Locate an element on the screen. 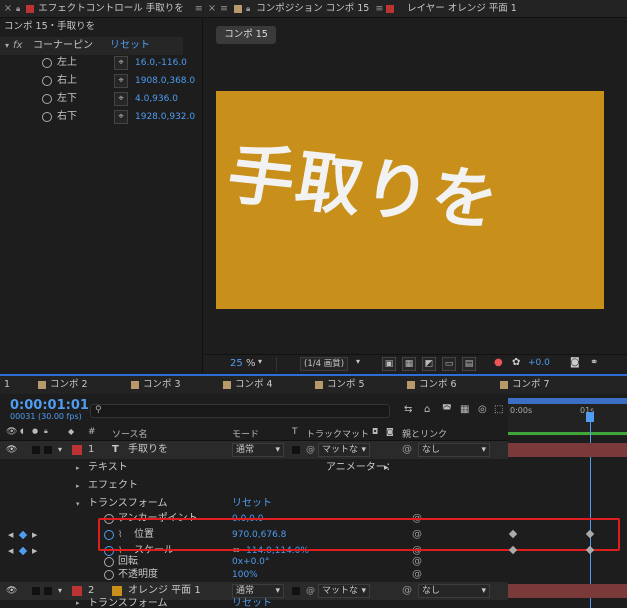 The image size is (627, 608). layer-number: 1 is located at coordinates (91, 449).